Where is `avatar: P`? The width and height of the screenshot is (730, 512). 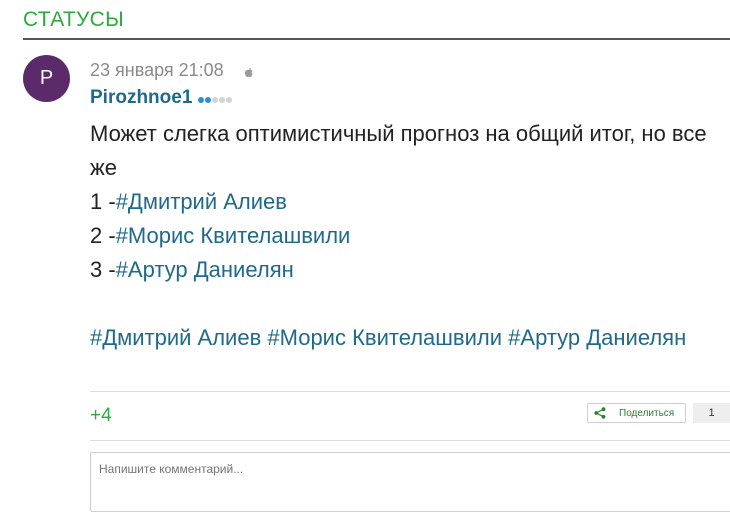 avatar: P is located at coordinates (46, 78).